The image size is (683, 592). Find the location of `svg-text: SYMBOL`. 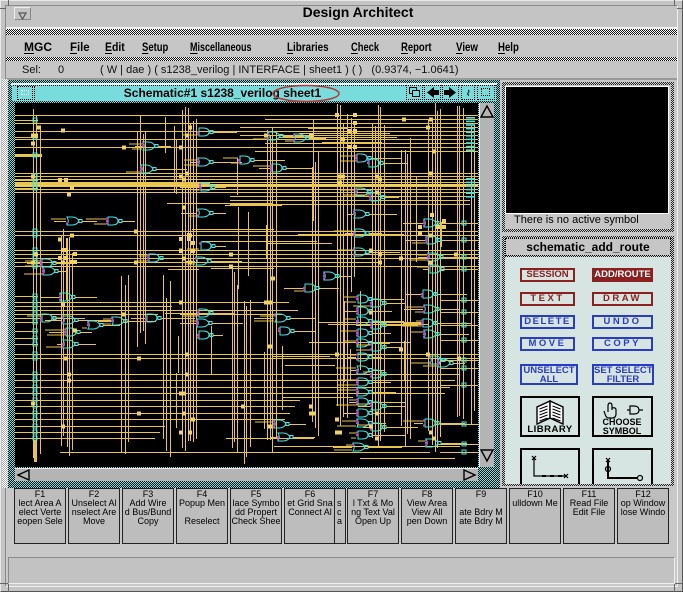

svg-text: SYMBOL is located at coordinates (622, 430).